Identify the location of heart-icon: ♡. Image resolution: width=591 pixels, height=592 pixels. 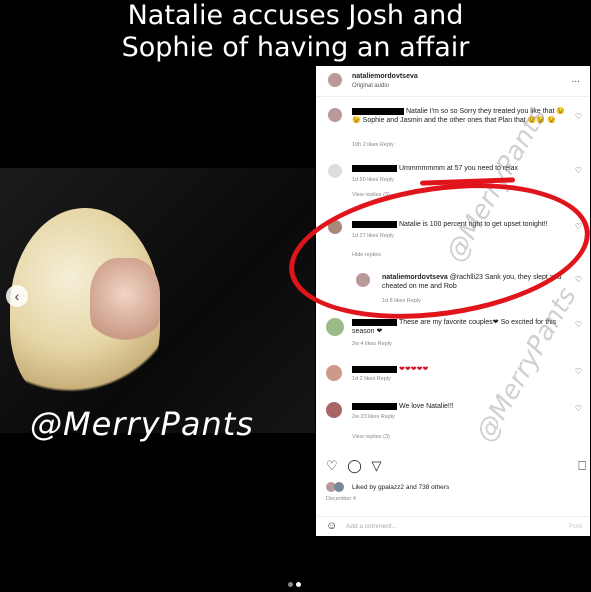
(332, 465).